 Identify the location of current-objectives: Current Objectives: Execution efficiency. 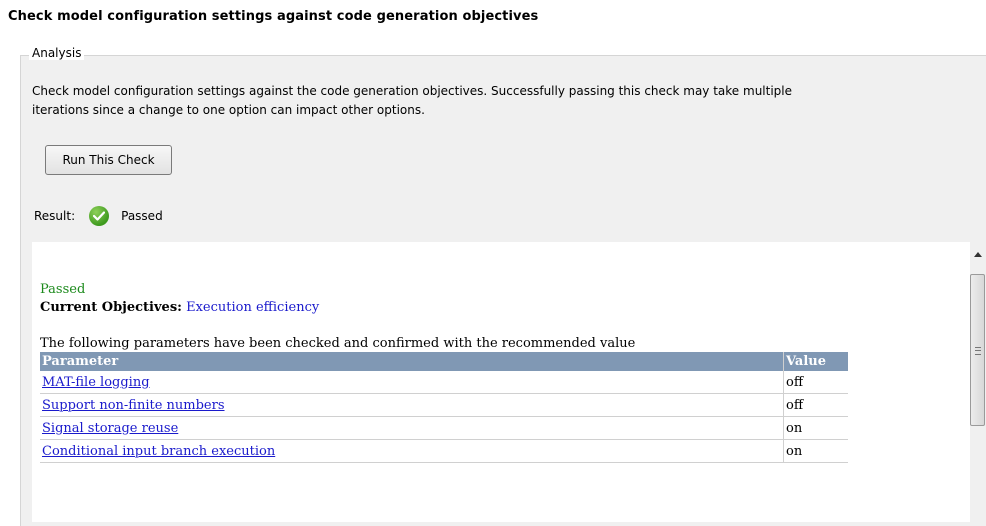
(444, 307).